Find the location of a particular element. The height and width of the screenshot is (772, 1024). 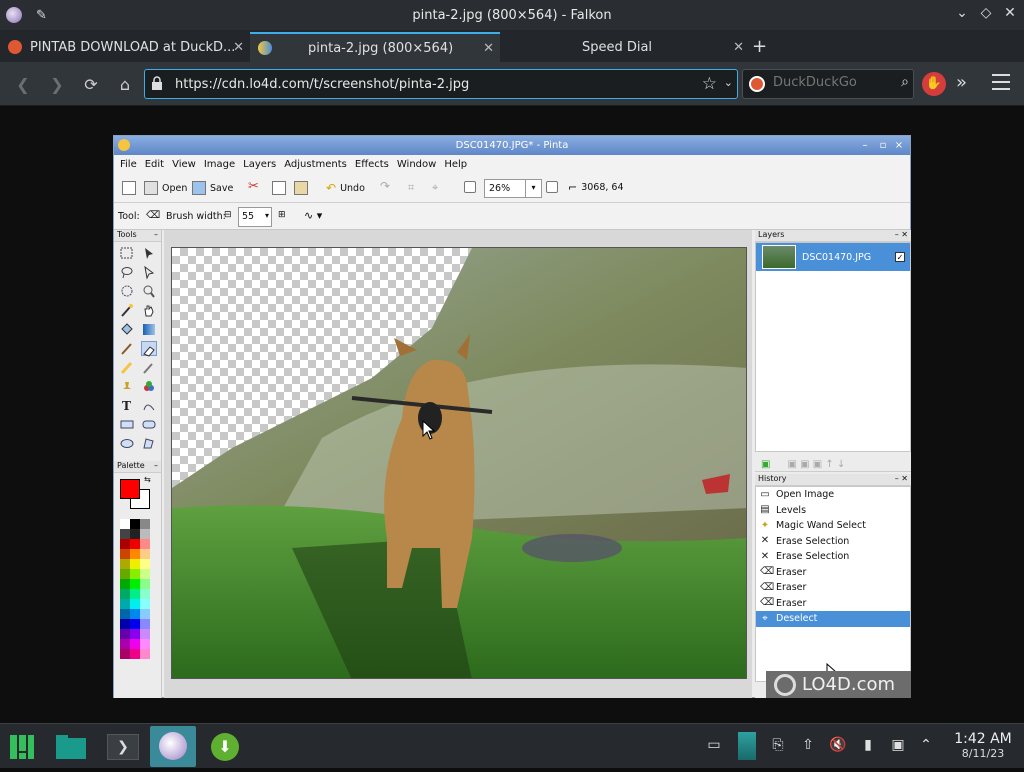

taskbar-file-manager is located at coordinates (71, 746).